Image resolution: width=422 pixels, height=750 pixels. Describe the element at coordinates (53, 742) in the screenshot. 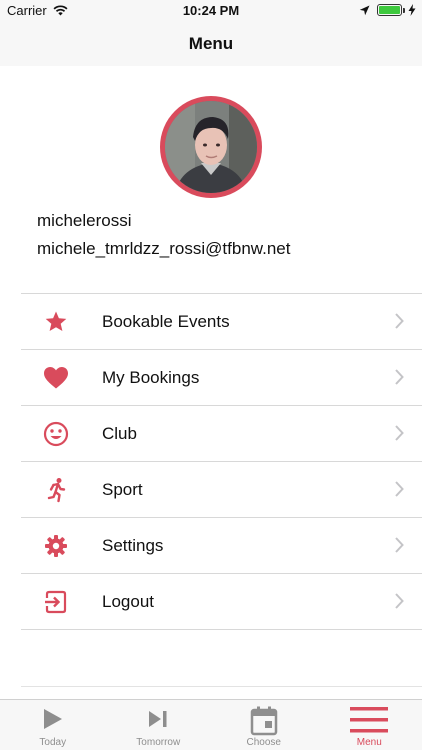

I see `tab-label: Today` at that location.